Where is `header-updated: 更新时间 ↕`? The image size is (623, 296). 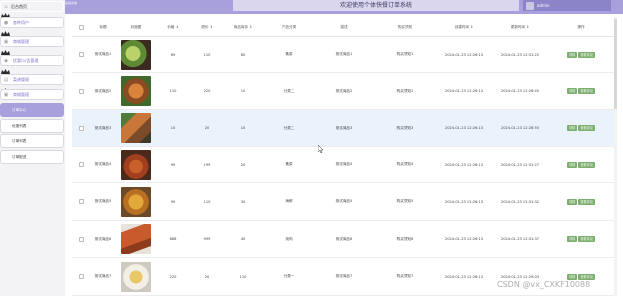 header-updated: 更新时间 ↕ is located at coordinates (520, 27).